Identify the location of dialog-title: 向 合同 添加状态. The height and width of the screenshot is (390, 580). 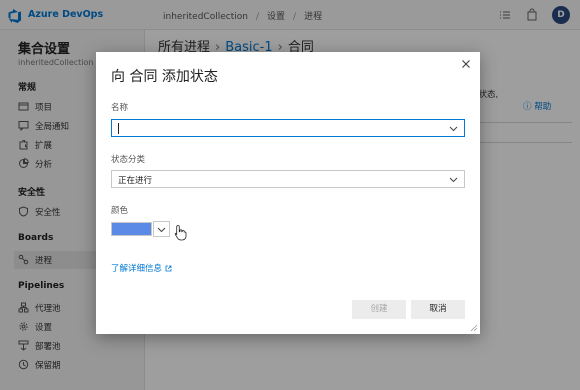
(164, 77).